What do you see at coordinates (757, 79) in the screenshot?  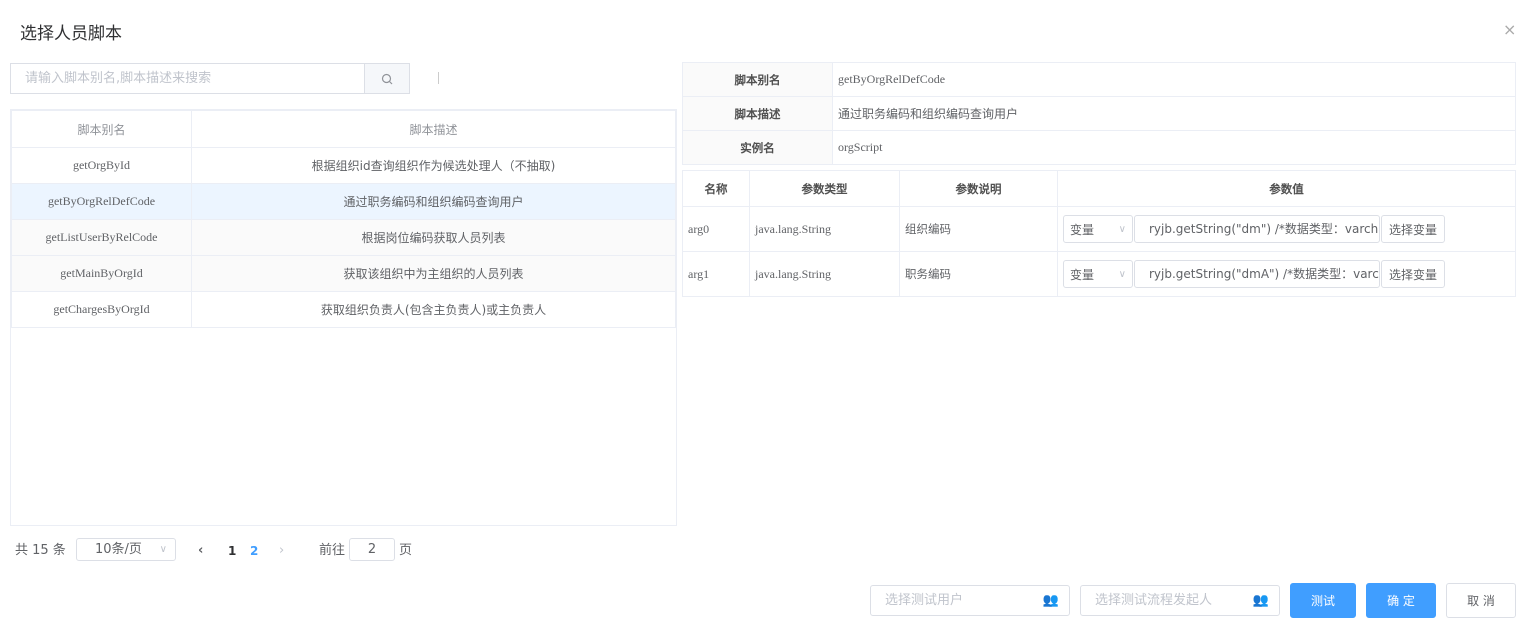 I see `label-alias: 脚本别名` at bounding box center [757, 79].